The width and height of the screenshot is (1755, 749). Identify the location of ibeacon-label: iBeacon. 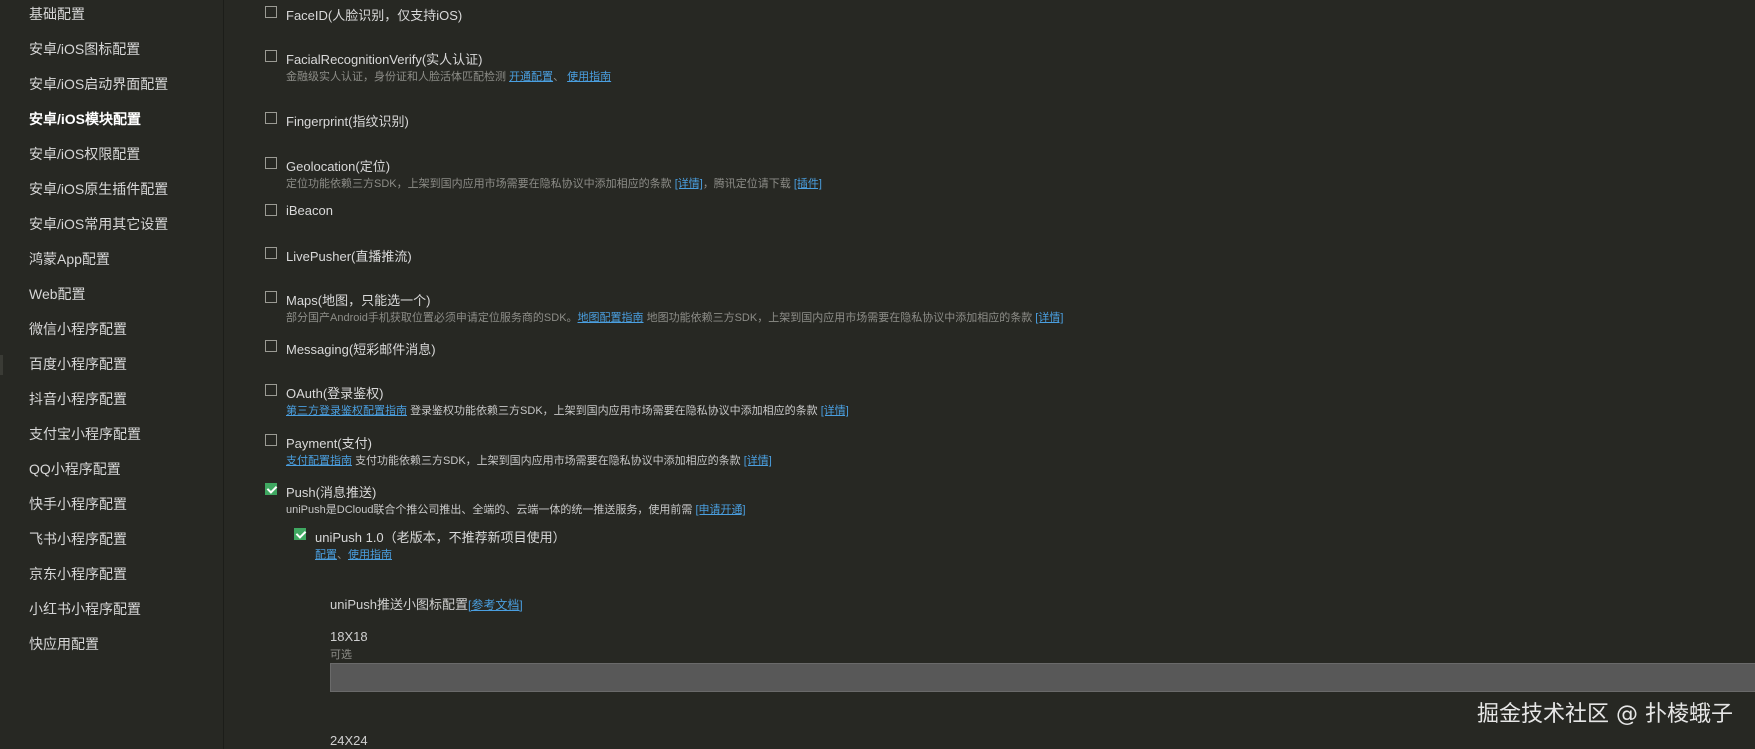
(309, 210).